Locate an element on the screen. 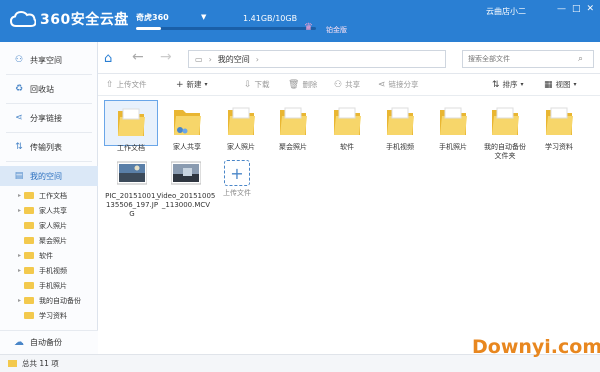 This screenshot has height=372, width=600. link-icon: ⋖ is located at coordinates (382, 84).